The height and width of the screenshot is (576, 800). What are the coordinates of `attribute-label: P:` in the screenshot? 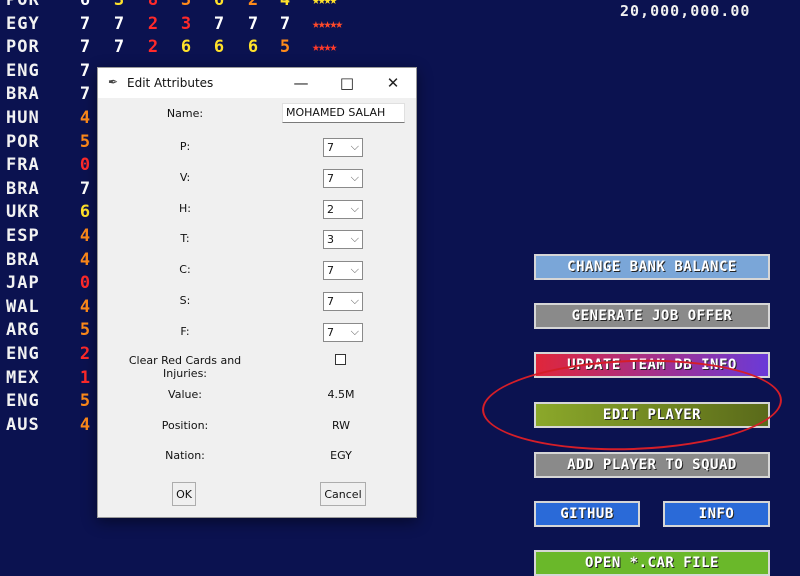 It's located at (185, 146).